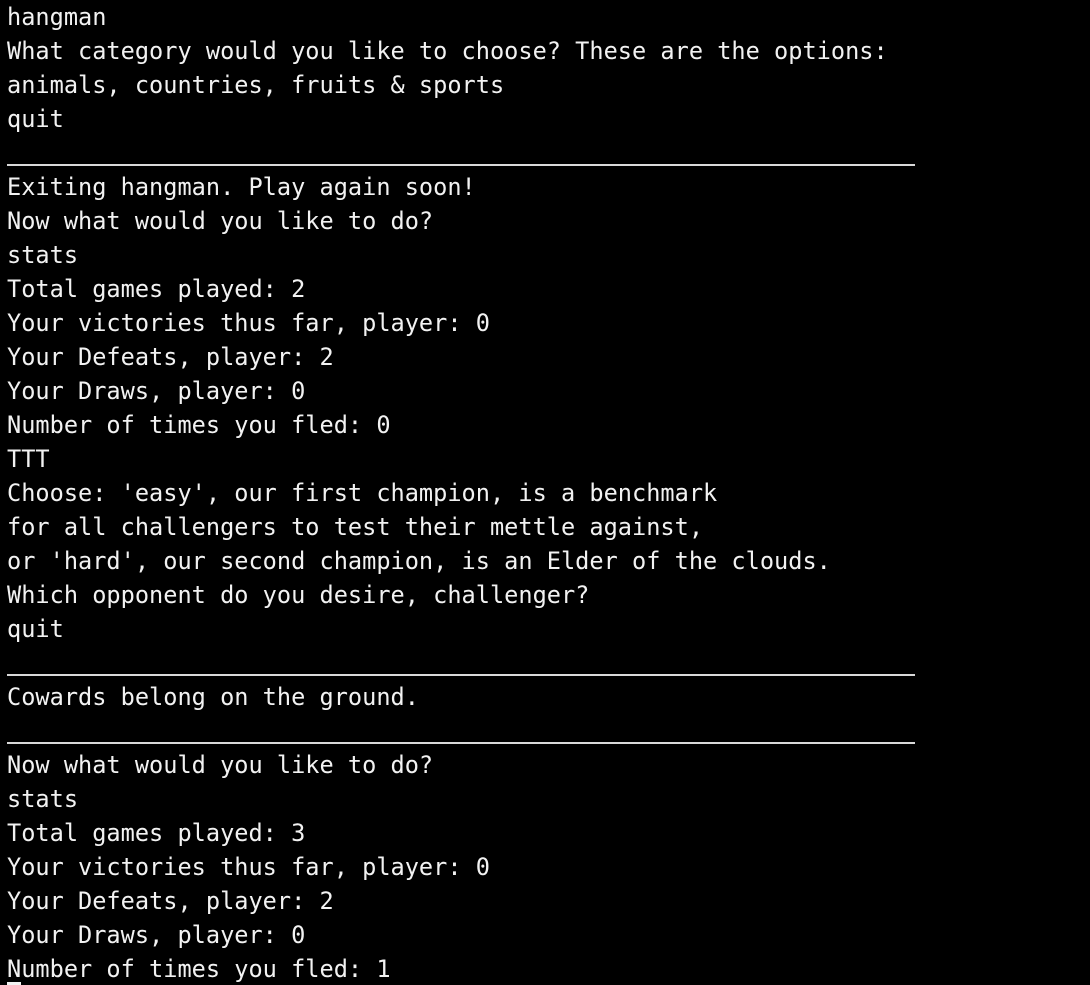 The image size is (1090, 985). I want to click on output-line: animals, countries, fruits & sports, so click(256, 85).